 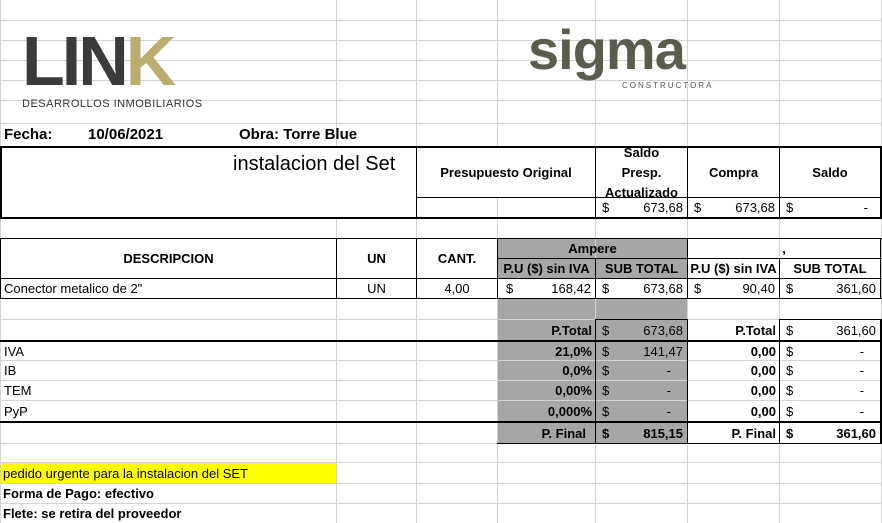 I want to click on saldo-value: $ -, so click(x=830, y=207).